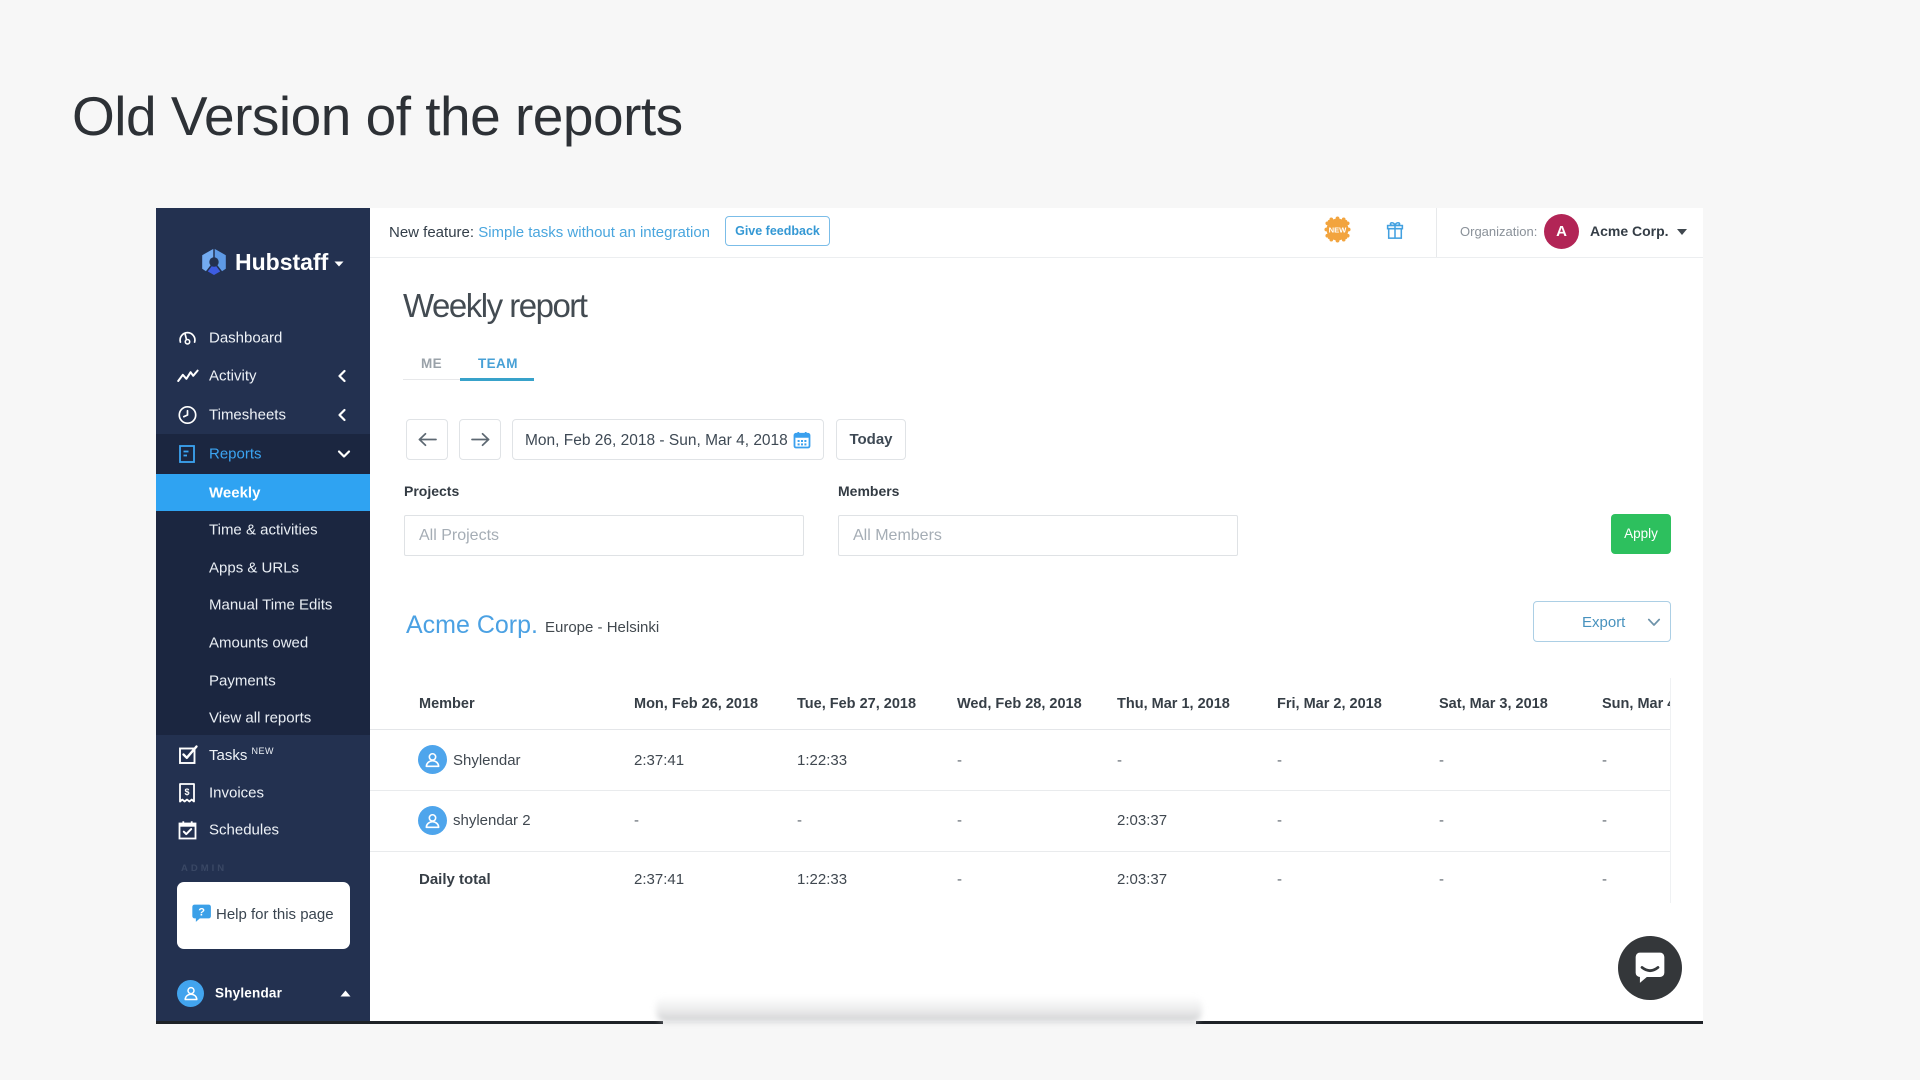  What do you see at coordinates (1338, 230) in the screenshot?
I see `svg-text: NEW` at bounding box center [1338, 230].